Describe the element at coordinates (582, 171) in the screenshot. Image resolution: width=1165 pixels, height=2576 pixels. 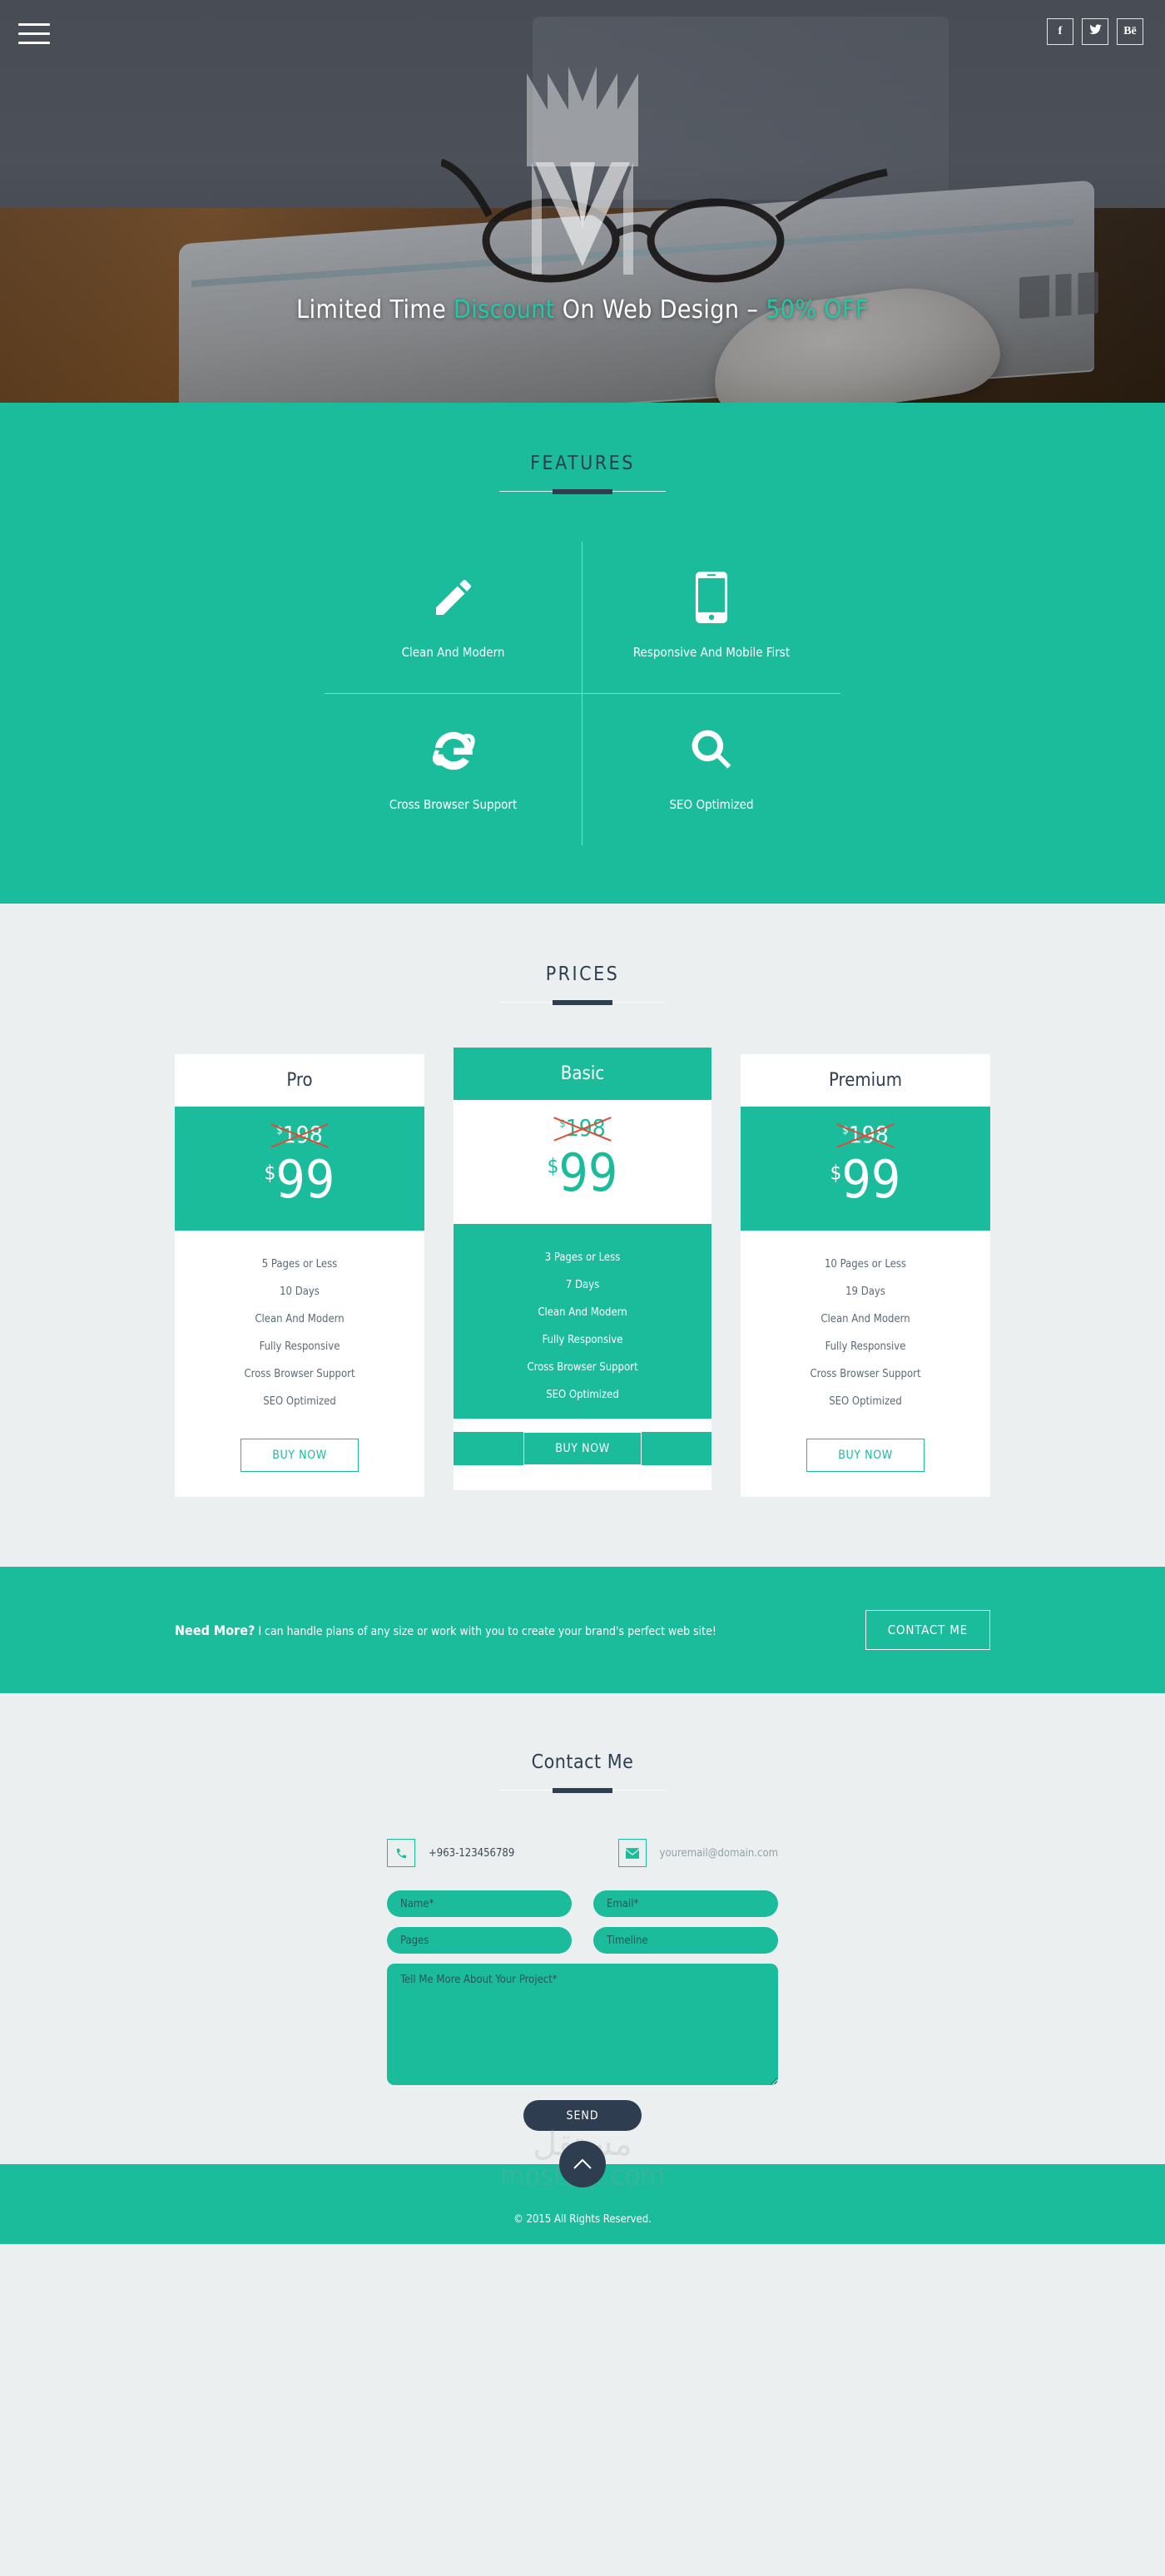
I see `crown-m-logo-icon` at that location.